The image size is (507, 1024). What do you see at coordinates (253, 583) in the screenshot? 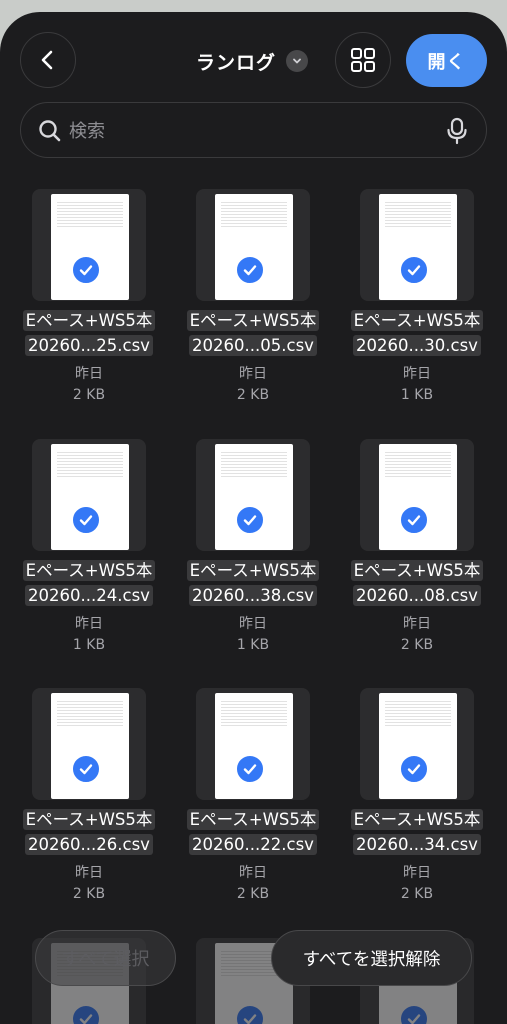
I see `file-name: Eペース+WS5本 20260...38.csv` at bounding box center [253, 583].